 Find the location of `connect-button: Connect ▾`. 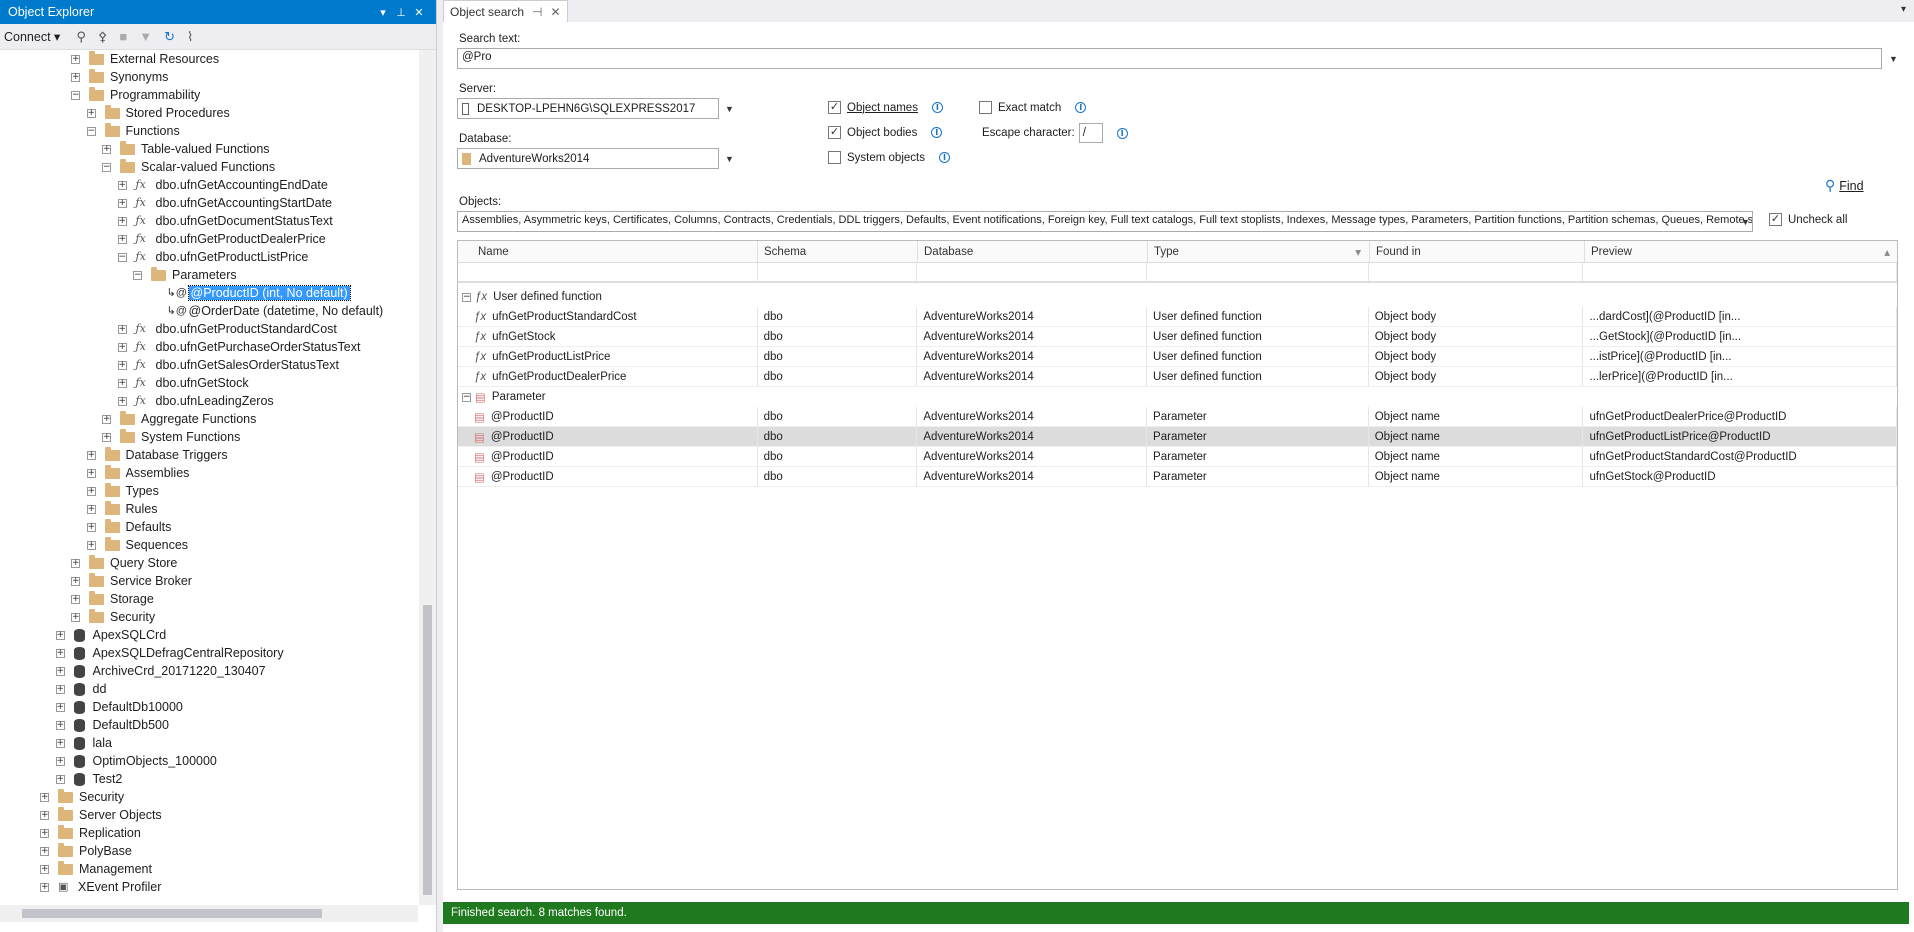

connect-button: Connect ▾ is located at coordinates (32, 36).